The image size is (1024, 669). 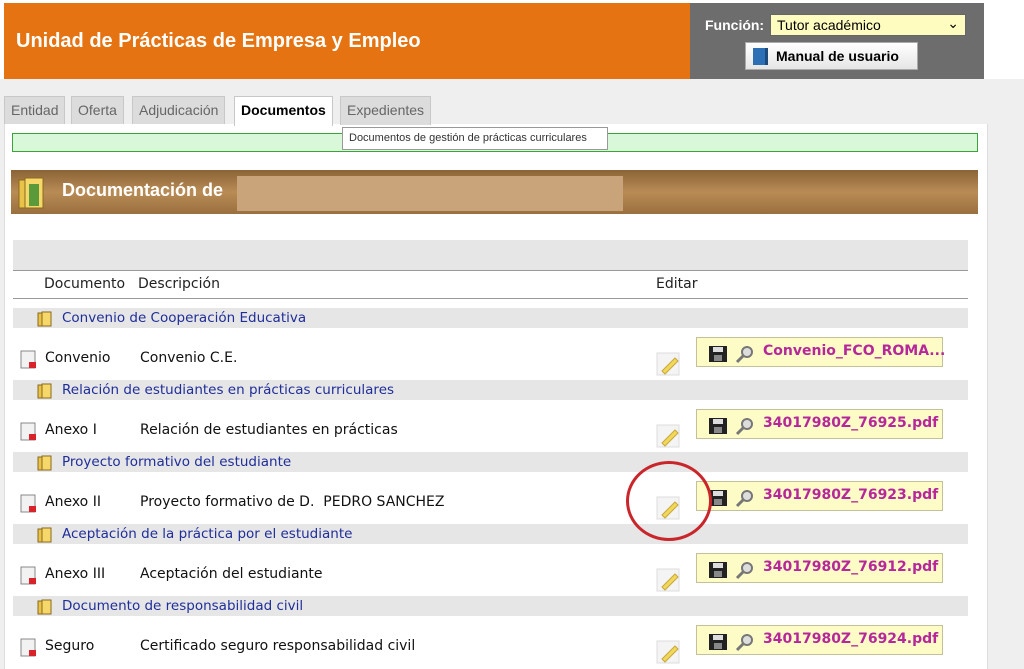 What do you see at coordinates (850, 639) in the screenshot?
I see `file-link: 34017980Z_76924.pdf` at bounding box center [850, 639].